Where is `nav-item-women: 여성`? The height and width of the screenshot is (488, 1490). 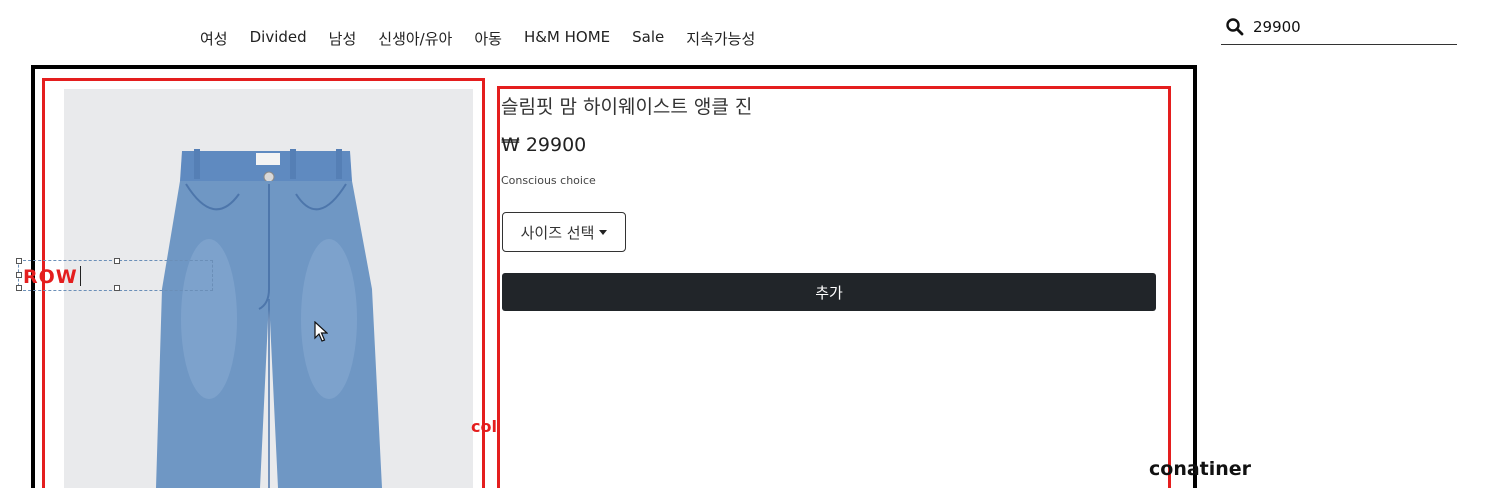 nav-item-women: 여성 is located at coordinates (214, 38).